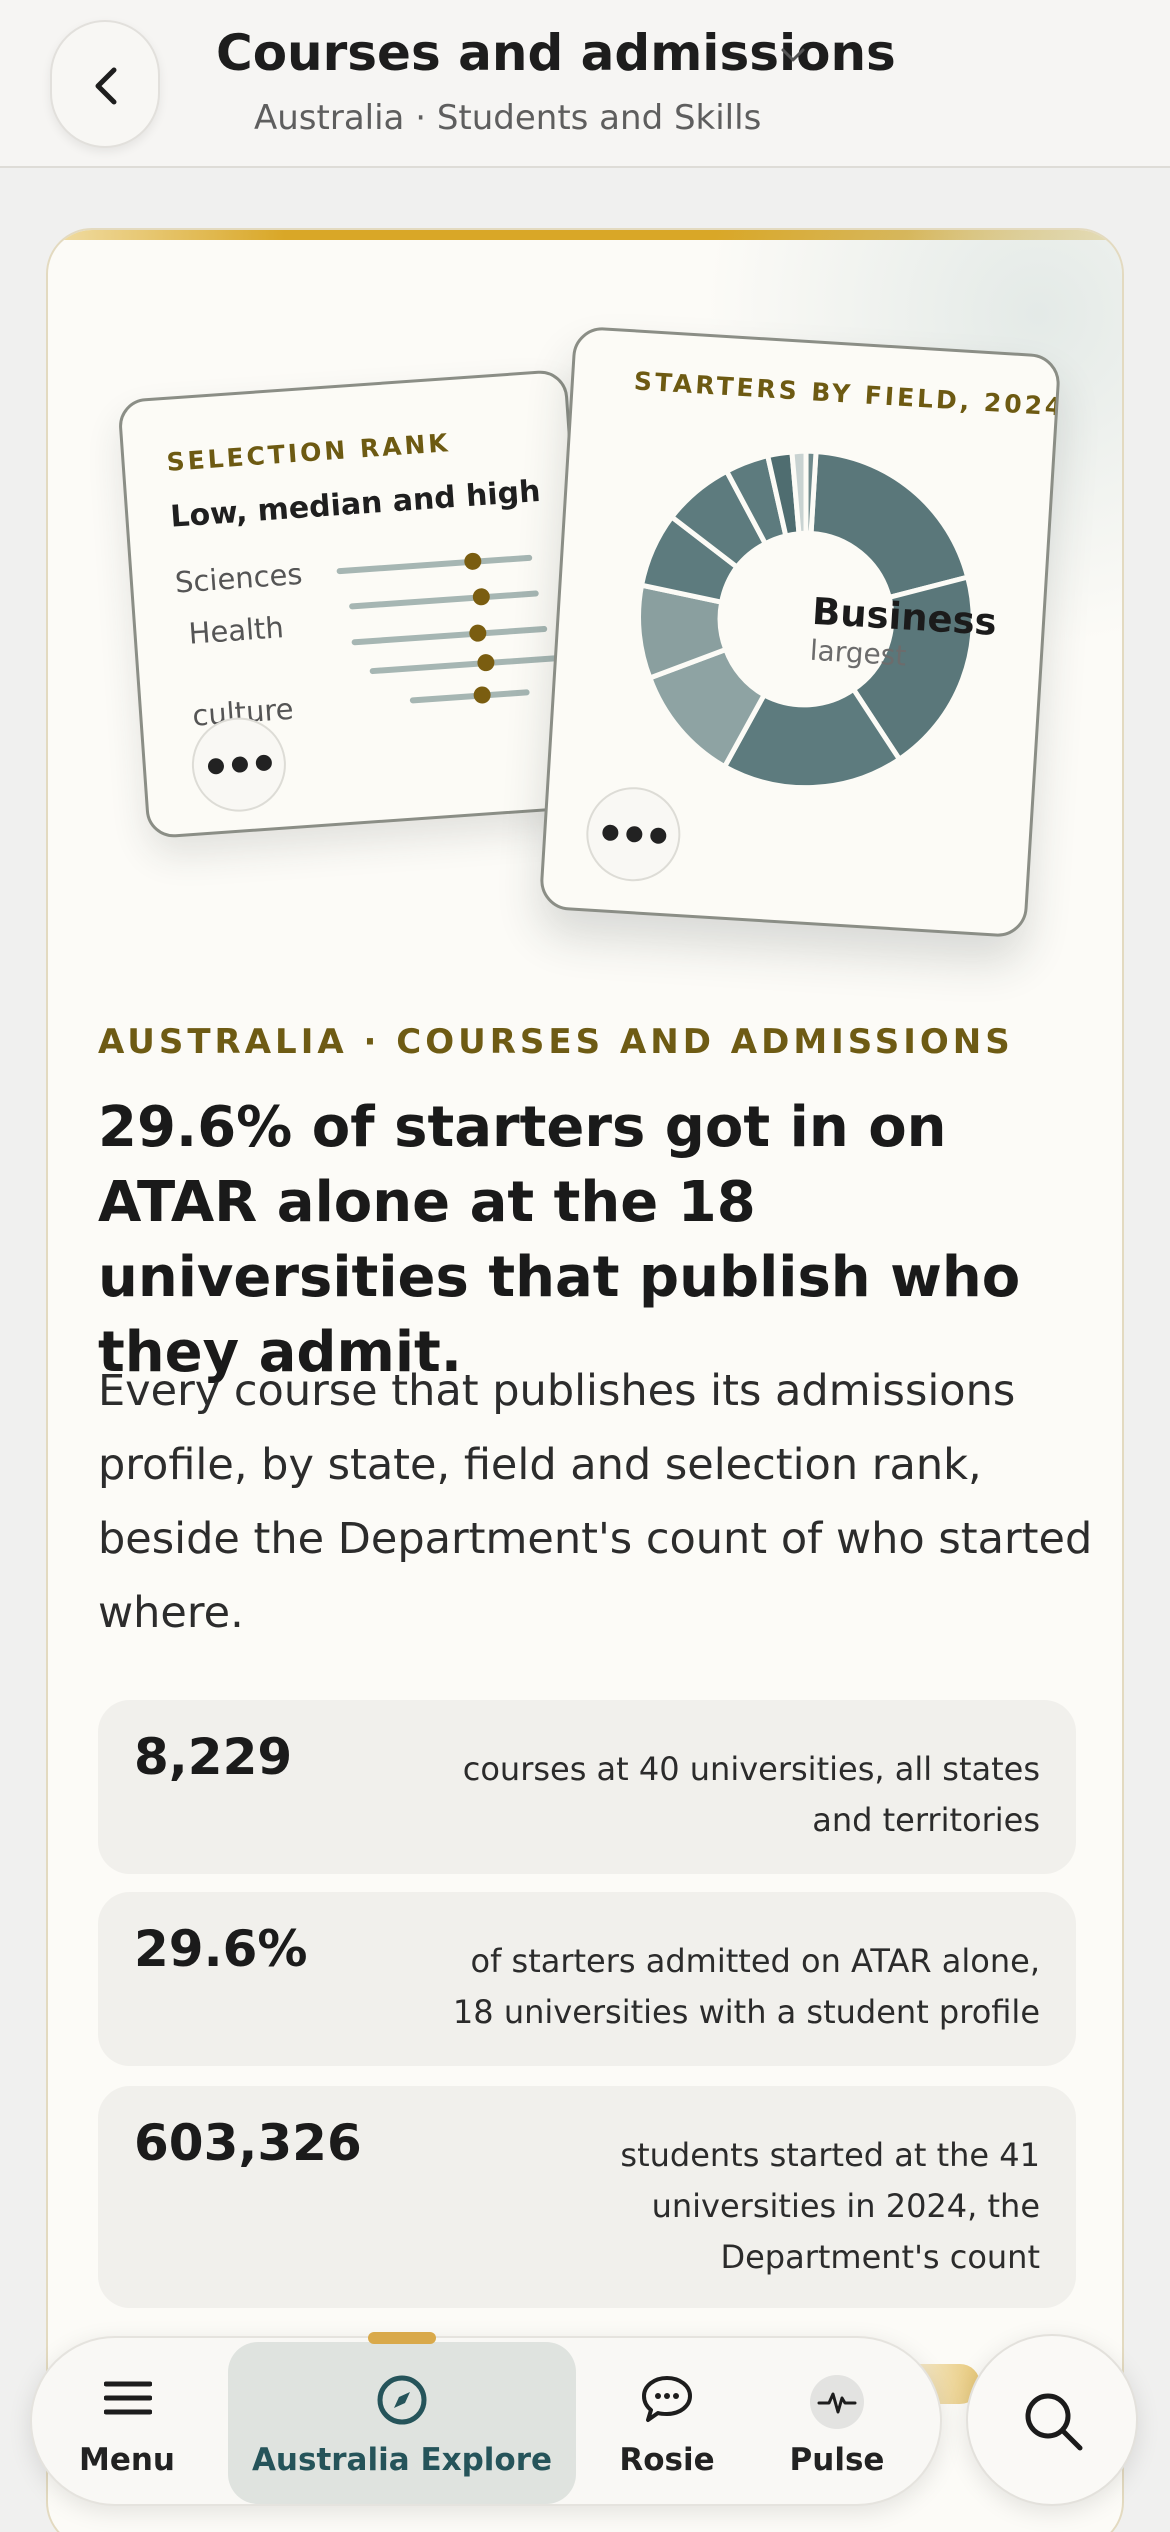 Image resolution: width=1170 pixels, height=2532 pixels. Describe the element at coordinates (213, 1757) in the screenshot. I see `stat-value: 8,229` at that location.